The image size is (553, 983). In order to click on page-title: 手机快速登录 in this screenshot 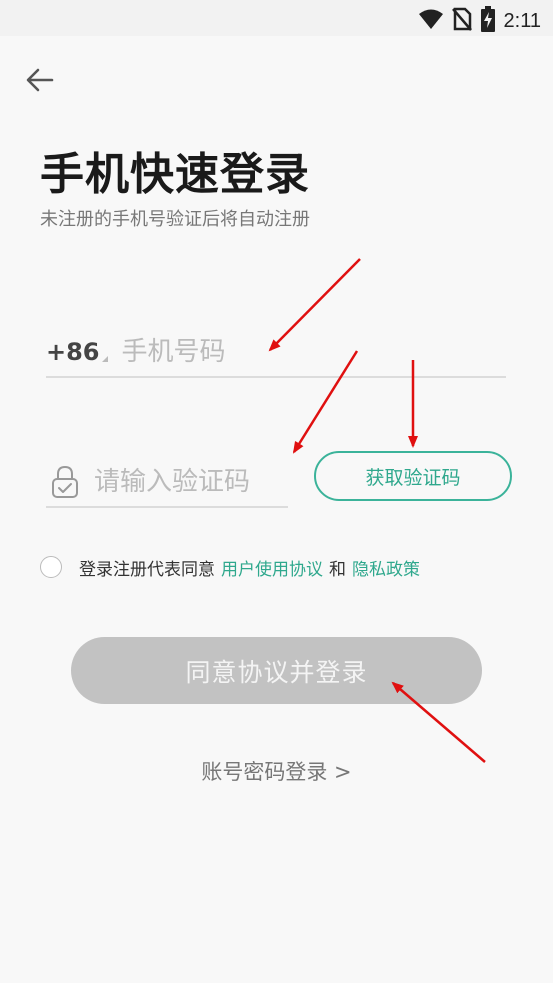, I will do `click(175, 174)`.